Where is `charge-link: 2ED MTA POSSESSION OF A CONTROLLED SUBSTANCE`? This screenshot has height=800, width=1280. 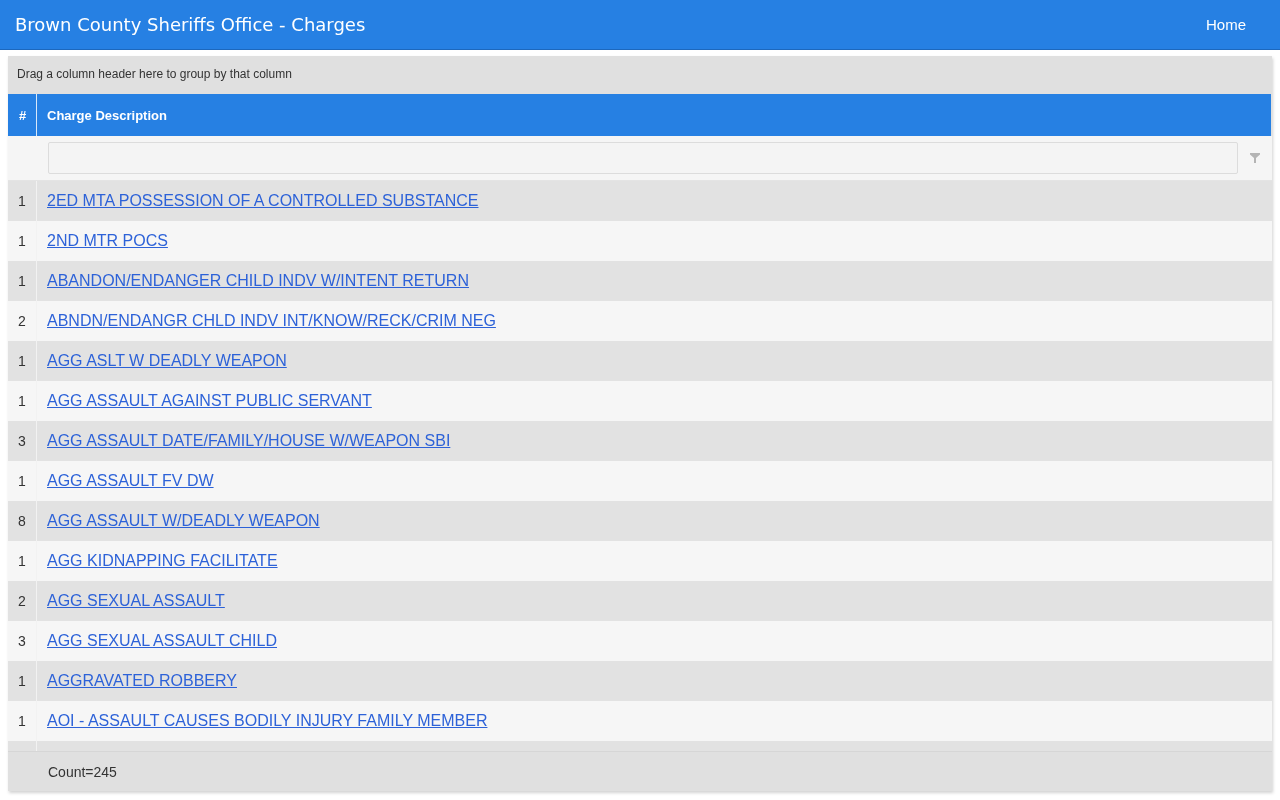 charge-link: 2ED MTA POSSESSION OF A CONTROLLED SUBSTANCE is located at coordinates (263, 201).